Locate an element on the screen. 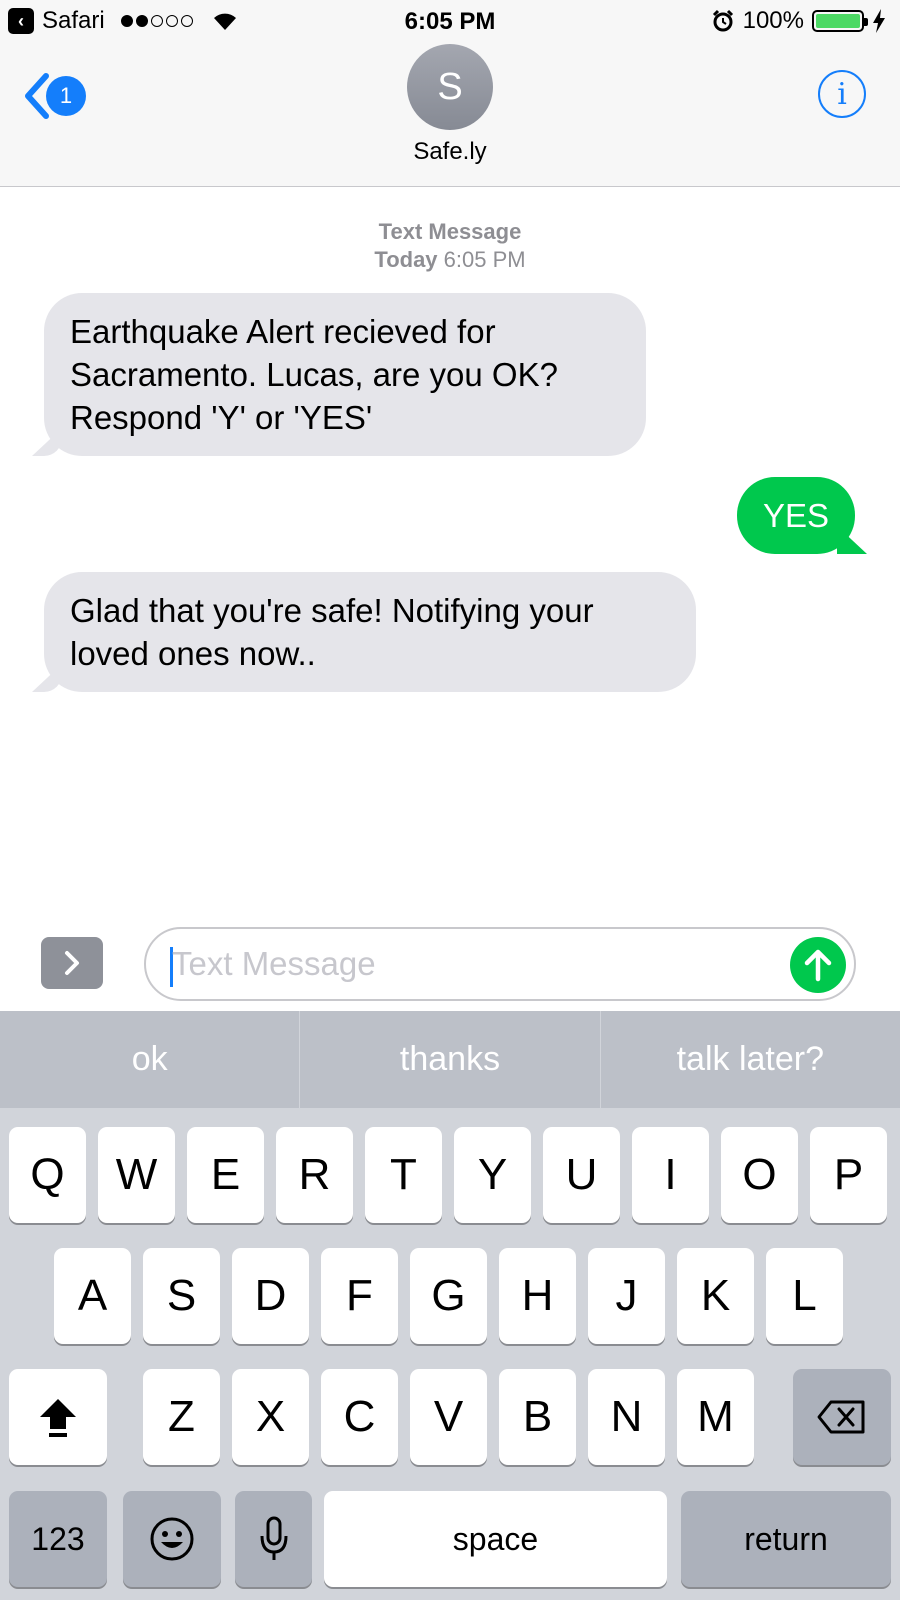 The height and width of the screenshot is (1600, 900). key-o: O is located at coordinates (759, 1175).